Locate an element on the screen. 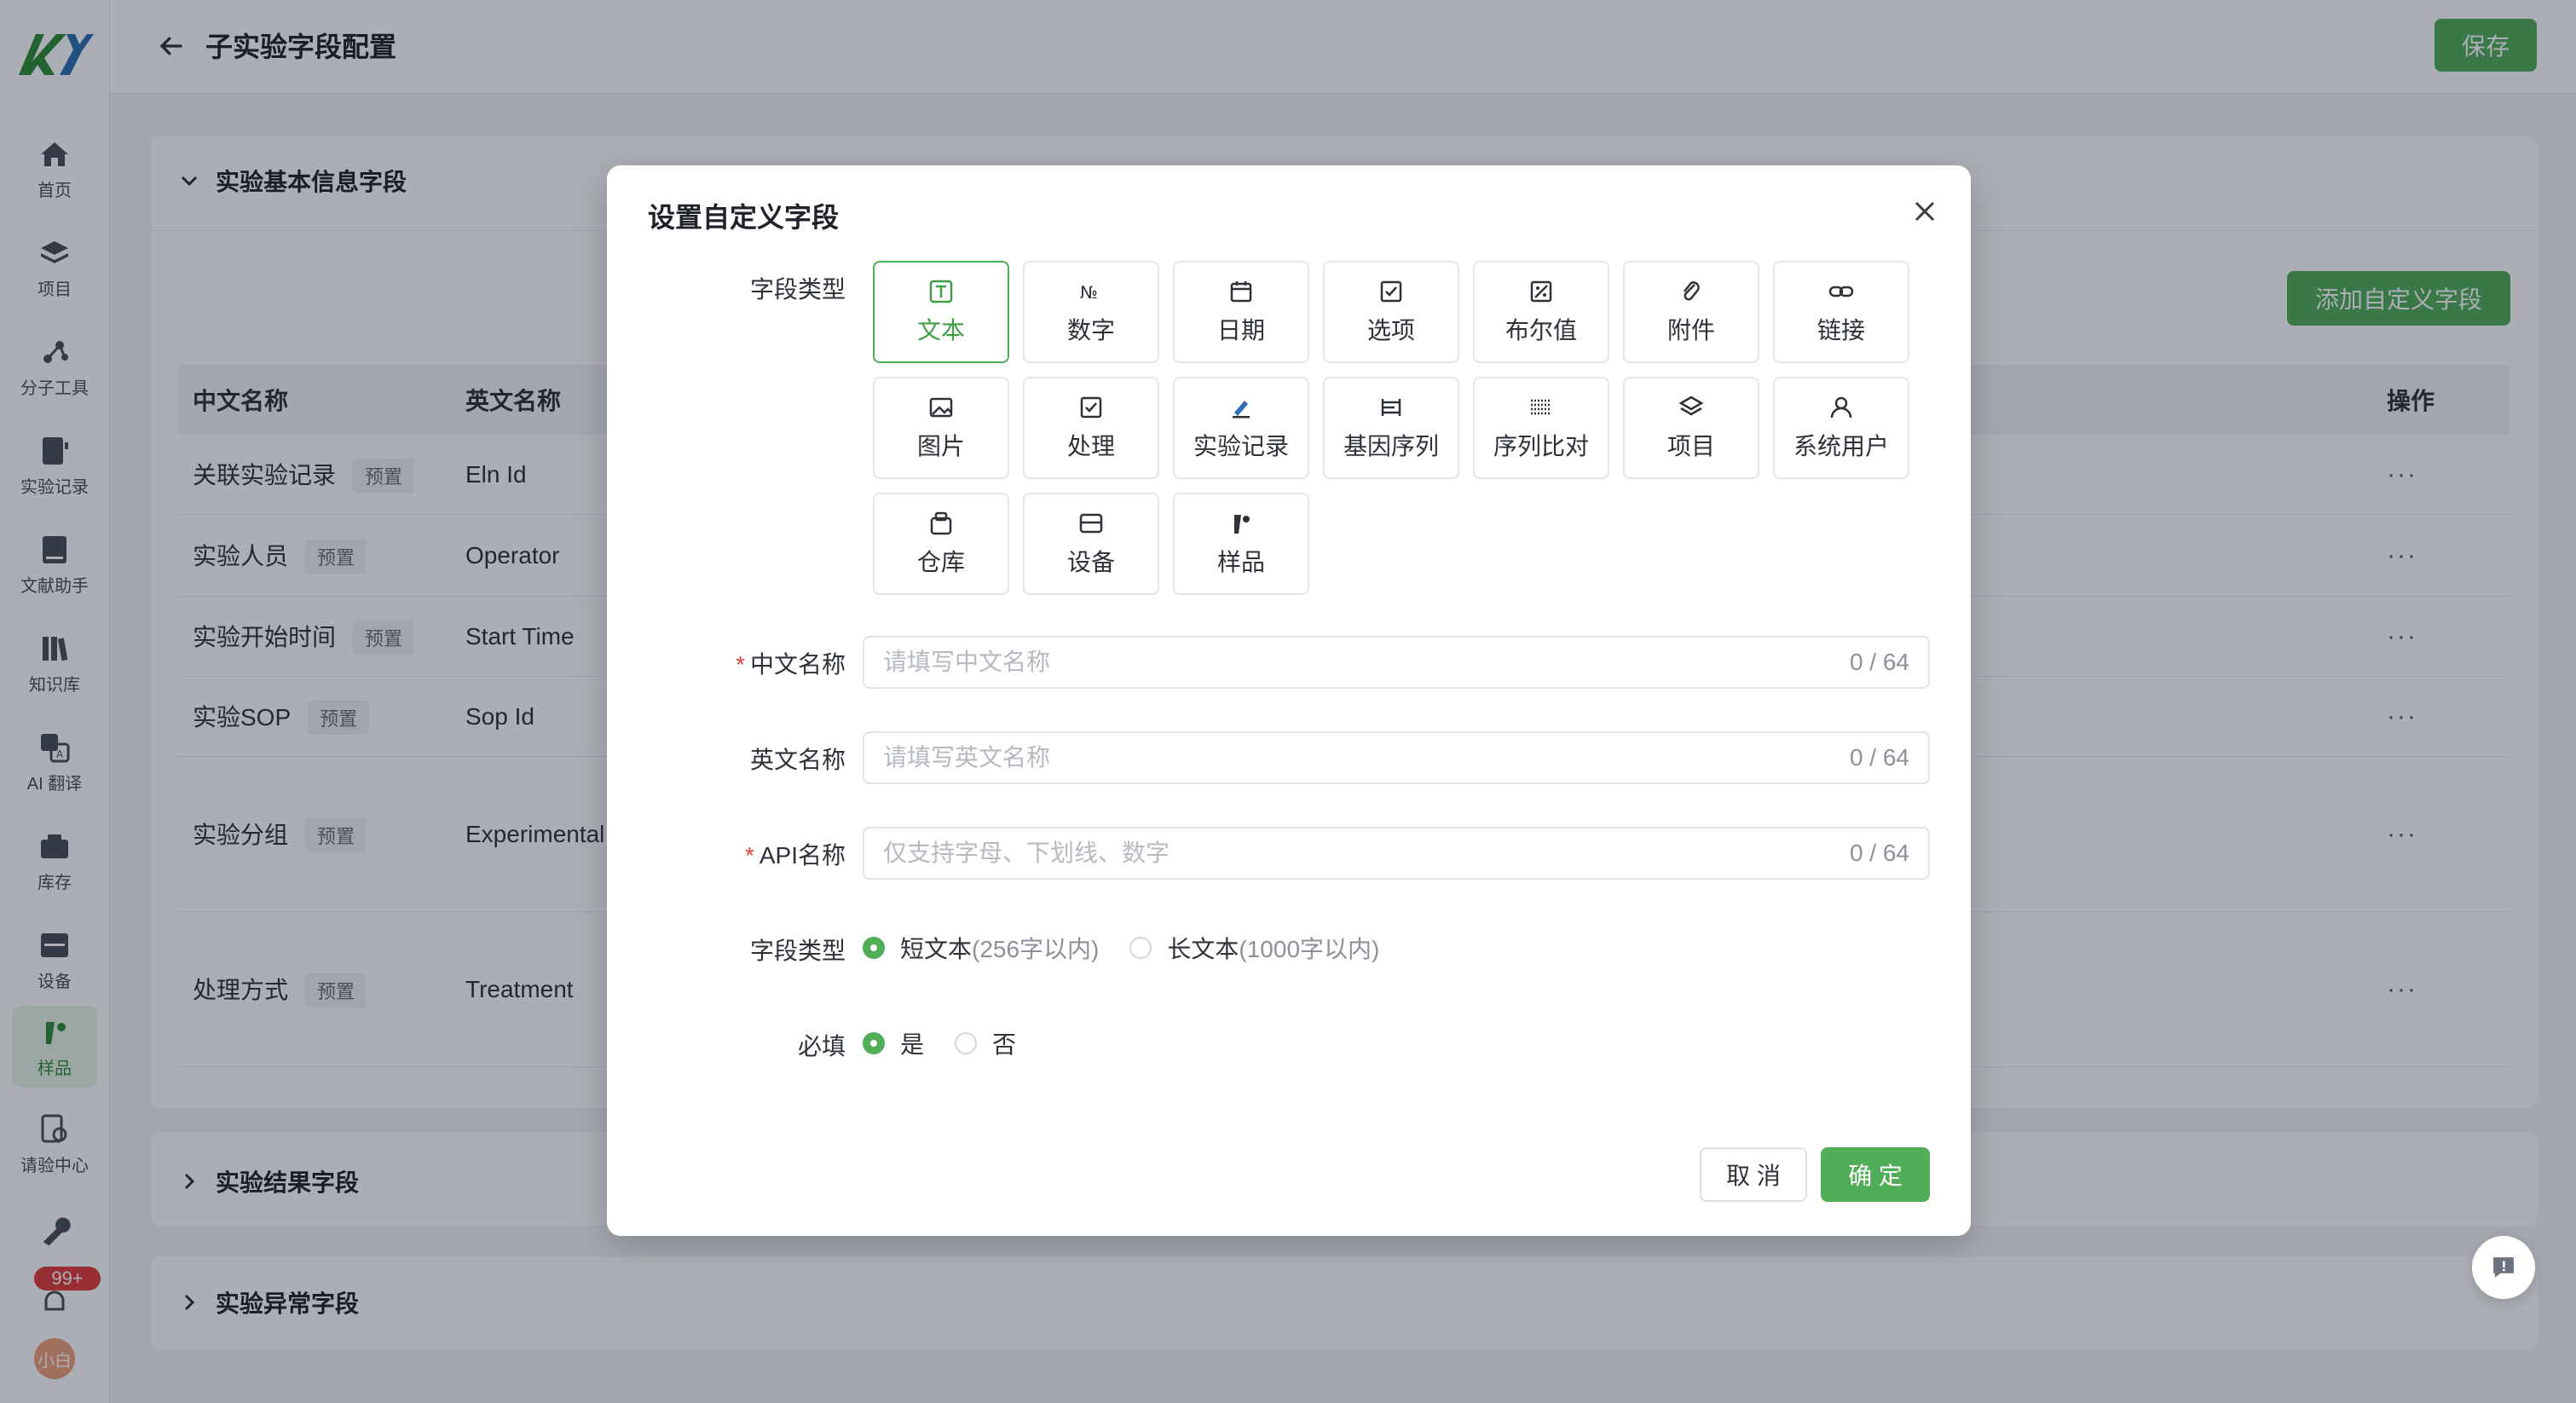  chat-icon is located at coordinates (2503, 1267).